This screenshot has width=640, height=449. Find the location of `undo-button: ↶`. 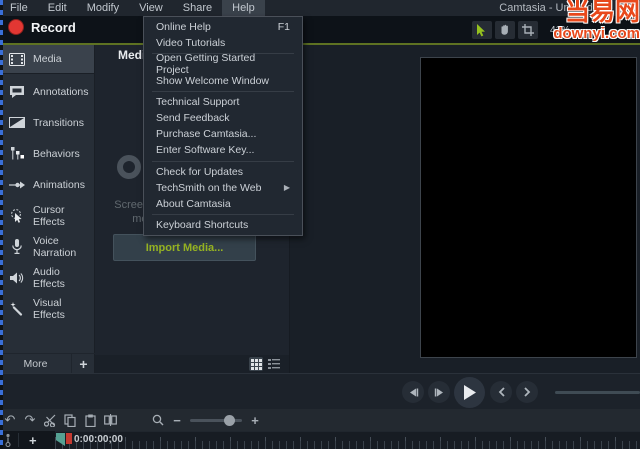

undo-button: ↶ is located at coordinates (10, 420).